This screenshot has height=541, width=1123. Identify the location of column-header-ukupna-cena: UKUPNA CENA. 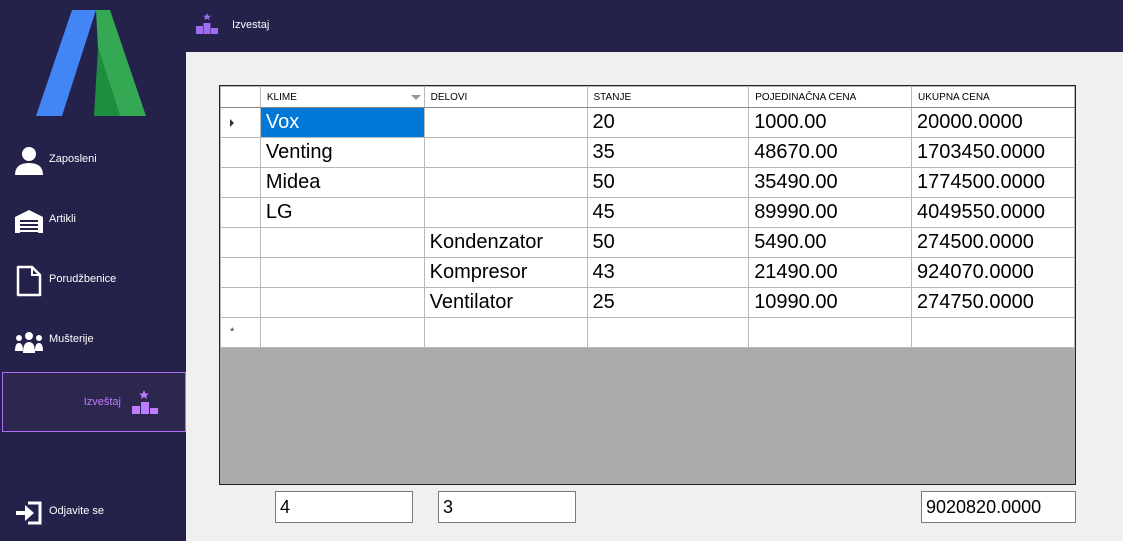
(993, 97).